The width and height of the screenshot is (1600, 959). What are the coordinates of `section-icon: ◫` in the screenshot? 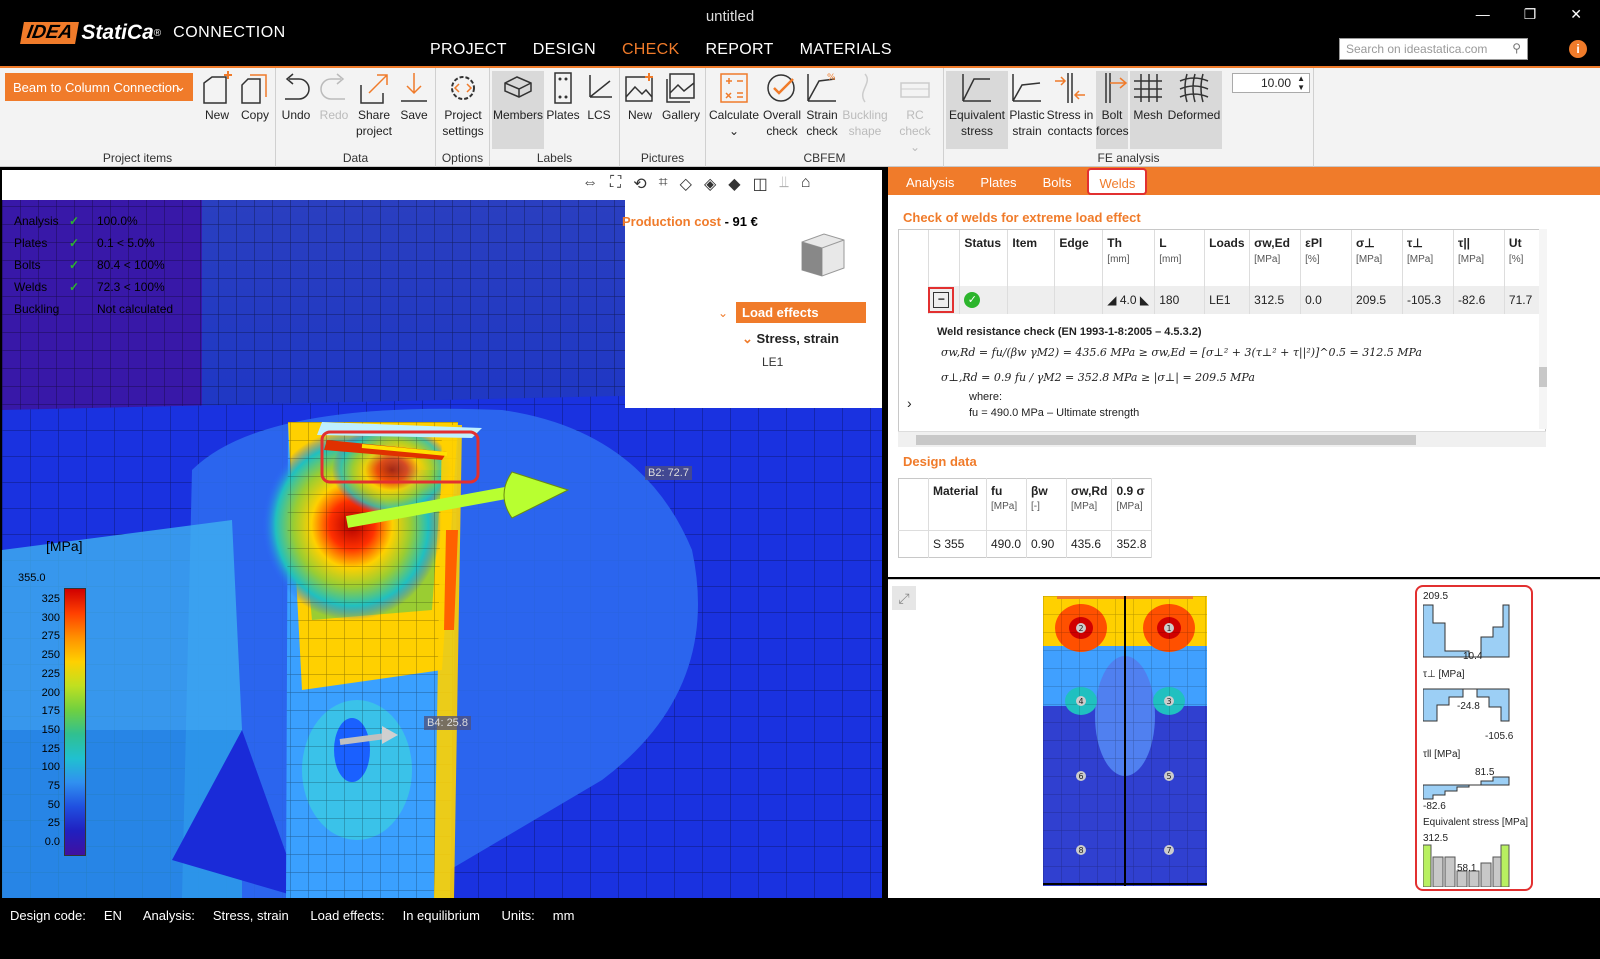 It's located at (760, 184).